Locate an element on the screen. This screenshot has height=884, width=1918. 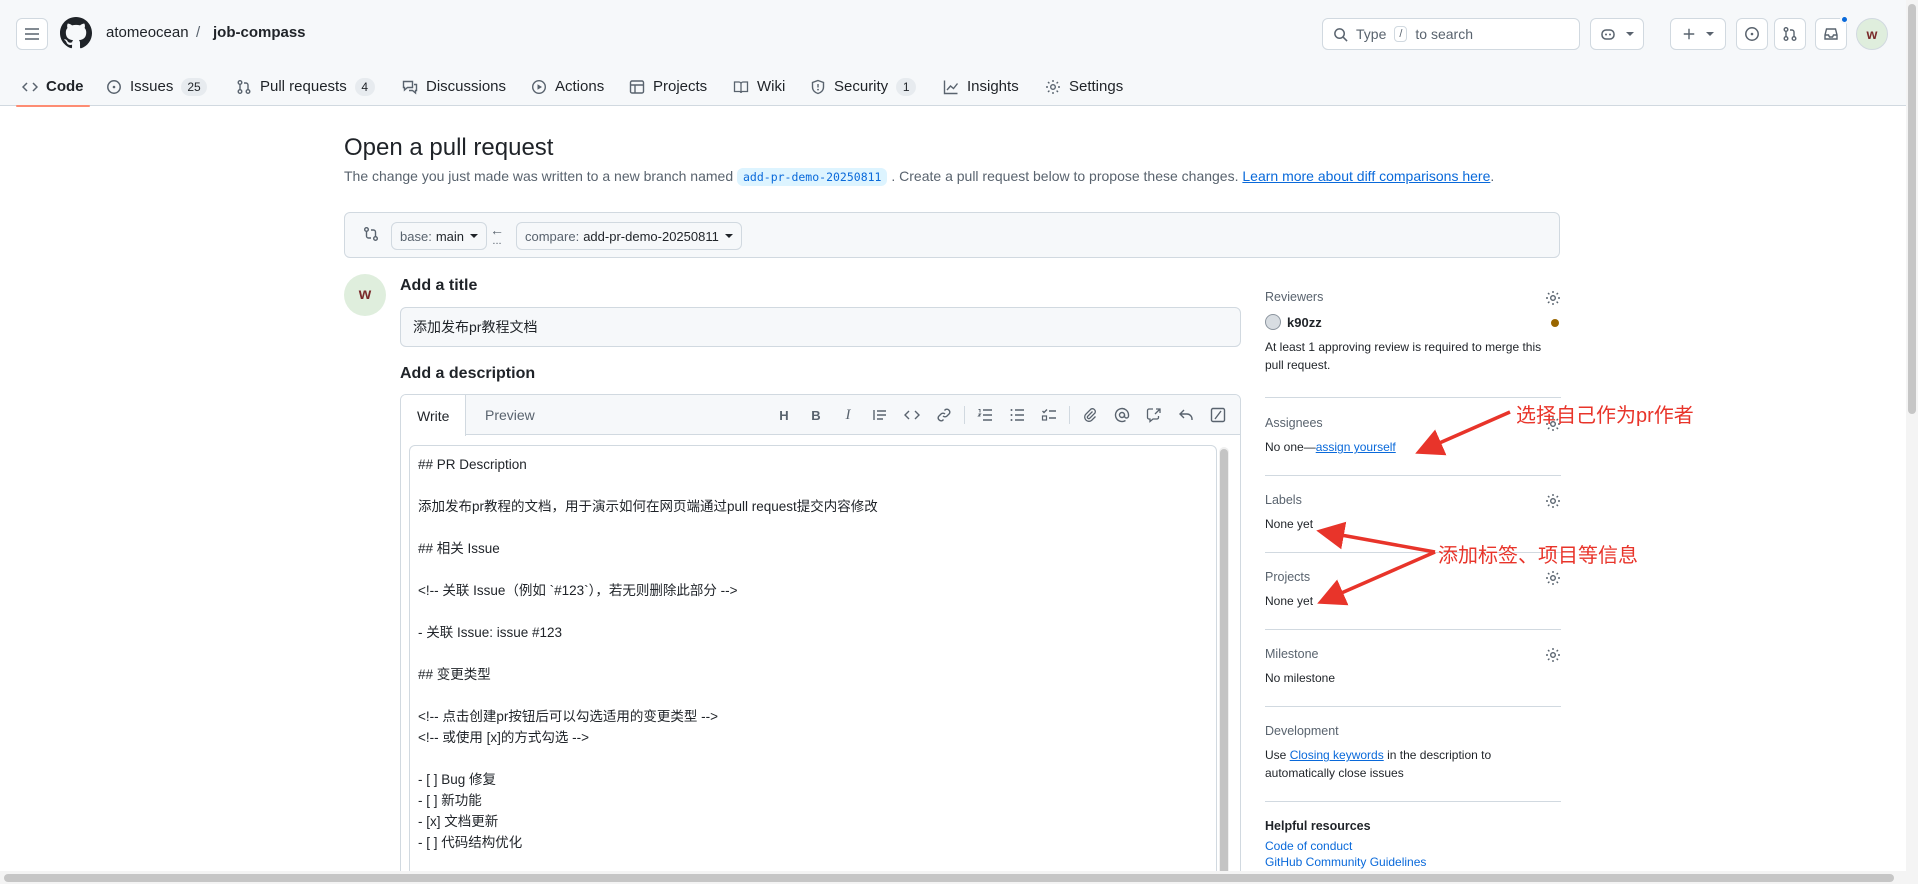
page-scrollbar-horizontal is located at coordinates (953, 877).